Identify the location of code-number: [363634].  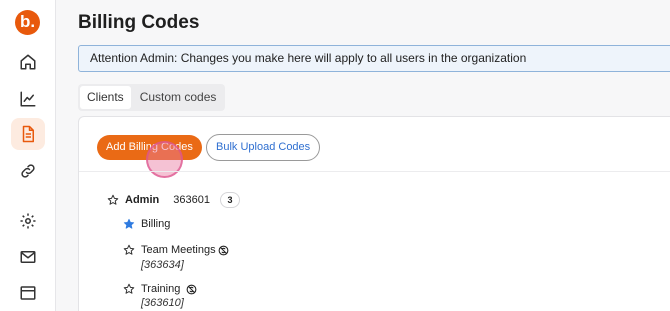
(162, 265).